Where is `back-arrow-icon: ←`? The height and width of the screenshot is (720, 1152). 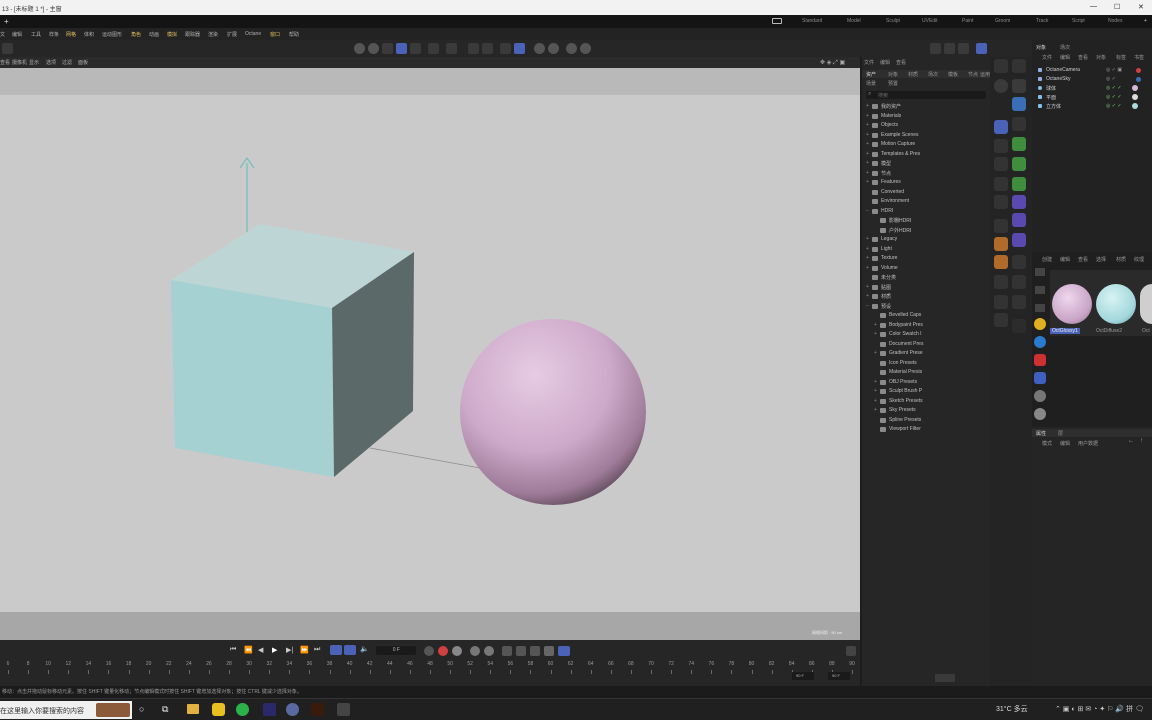
back-arrow-icon: ← is located at coordinates (1131, 441).